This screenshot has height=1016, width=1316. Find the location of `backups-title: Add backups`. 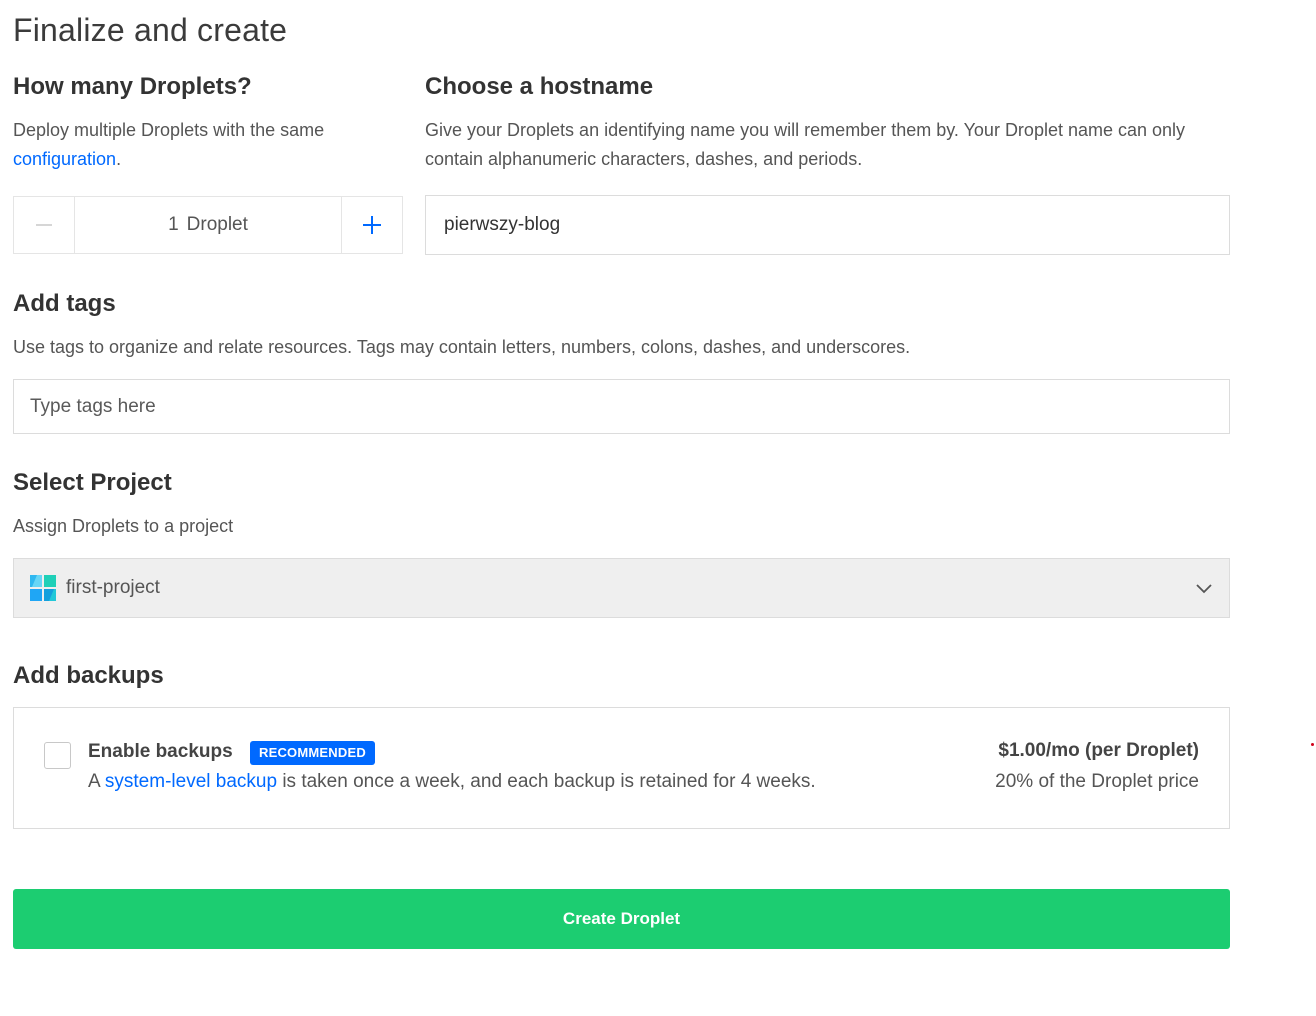

backups-title: Add backups is located at coordinates (88, 675).